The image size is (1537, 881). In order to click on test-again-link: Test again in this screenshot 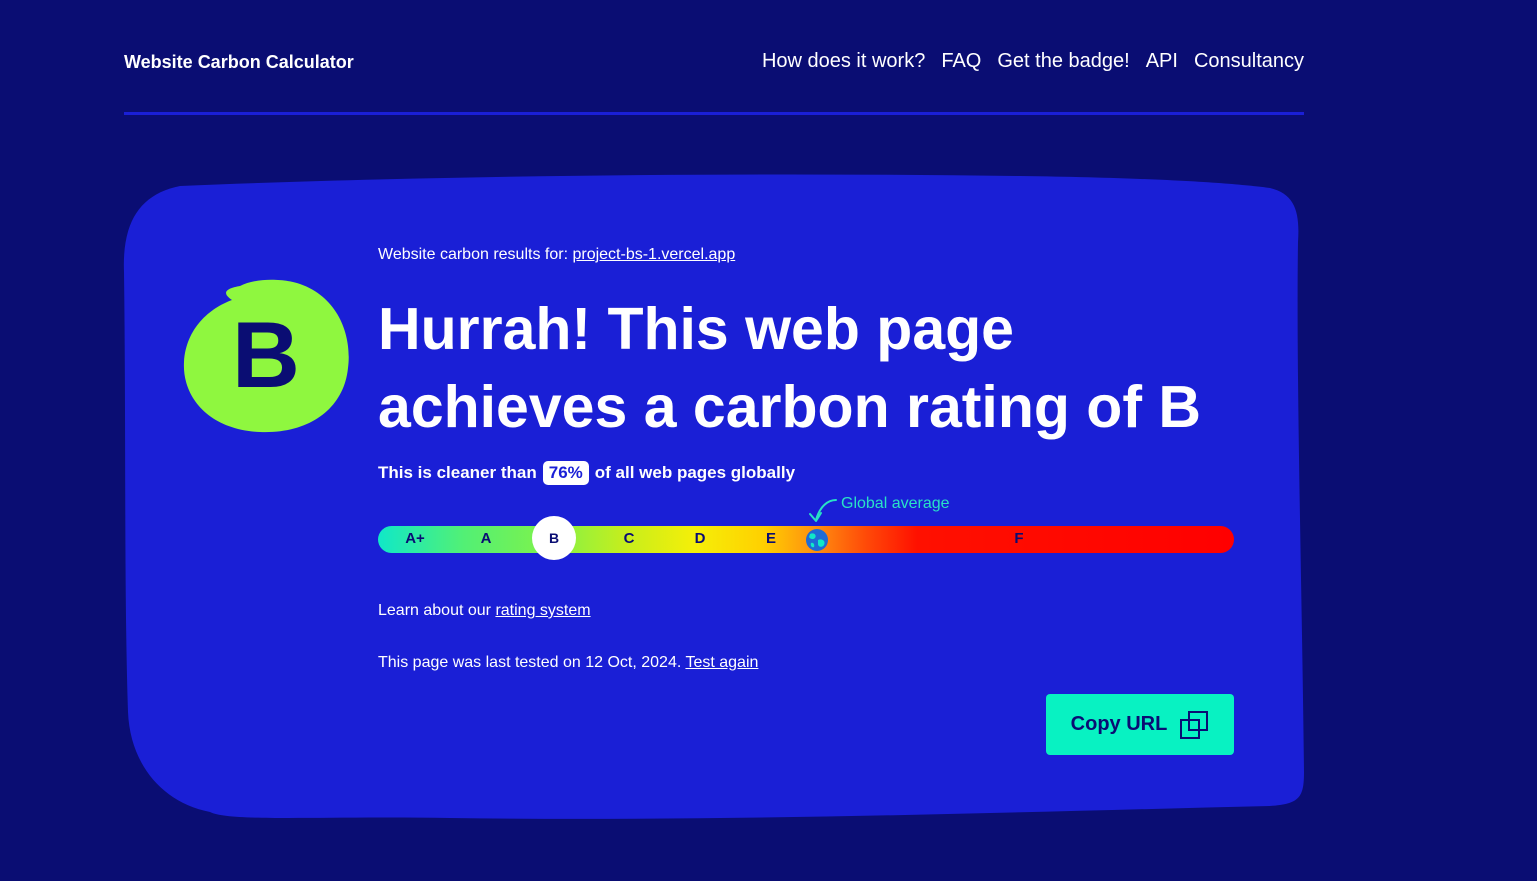, I will do `click(721, 662)`.